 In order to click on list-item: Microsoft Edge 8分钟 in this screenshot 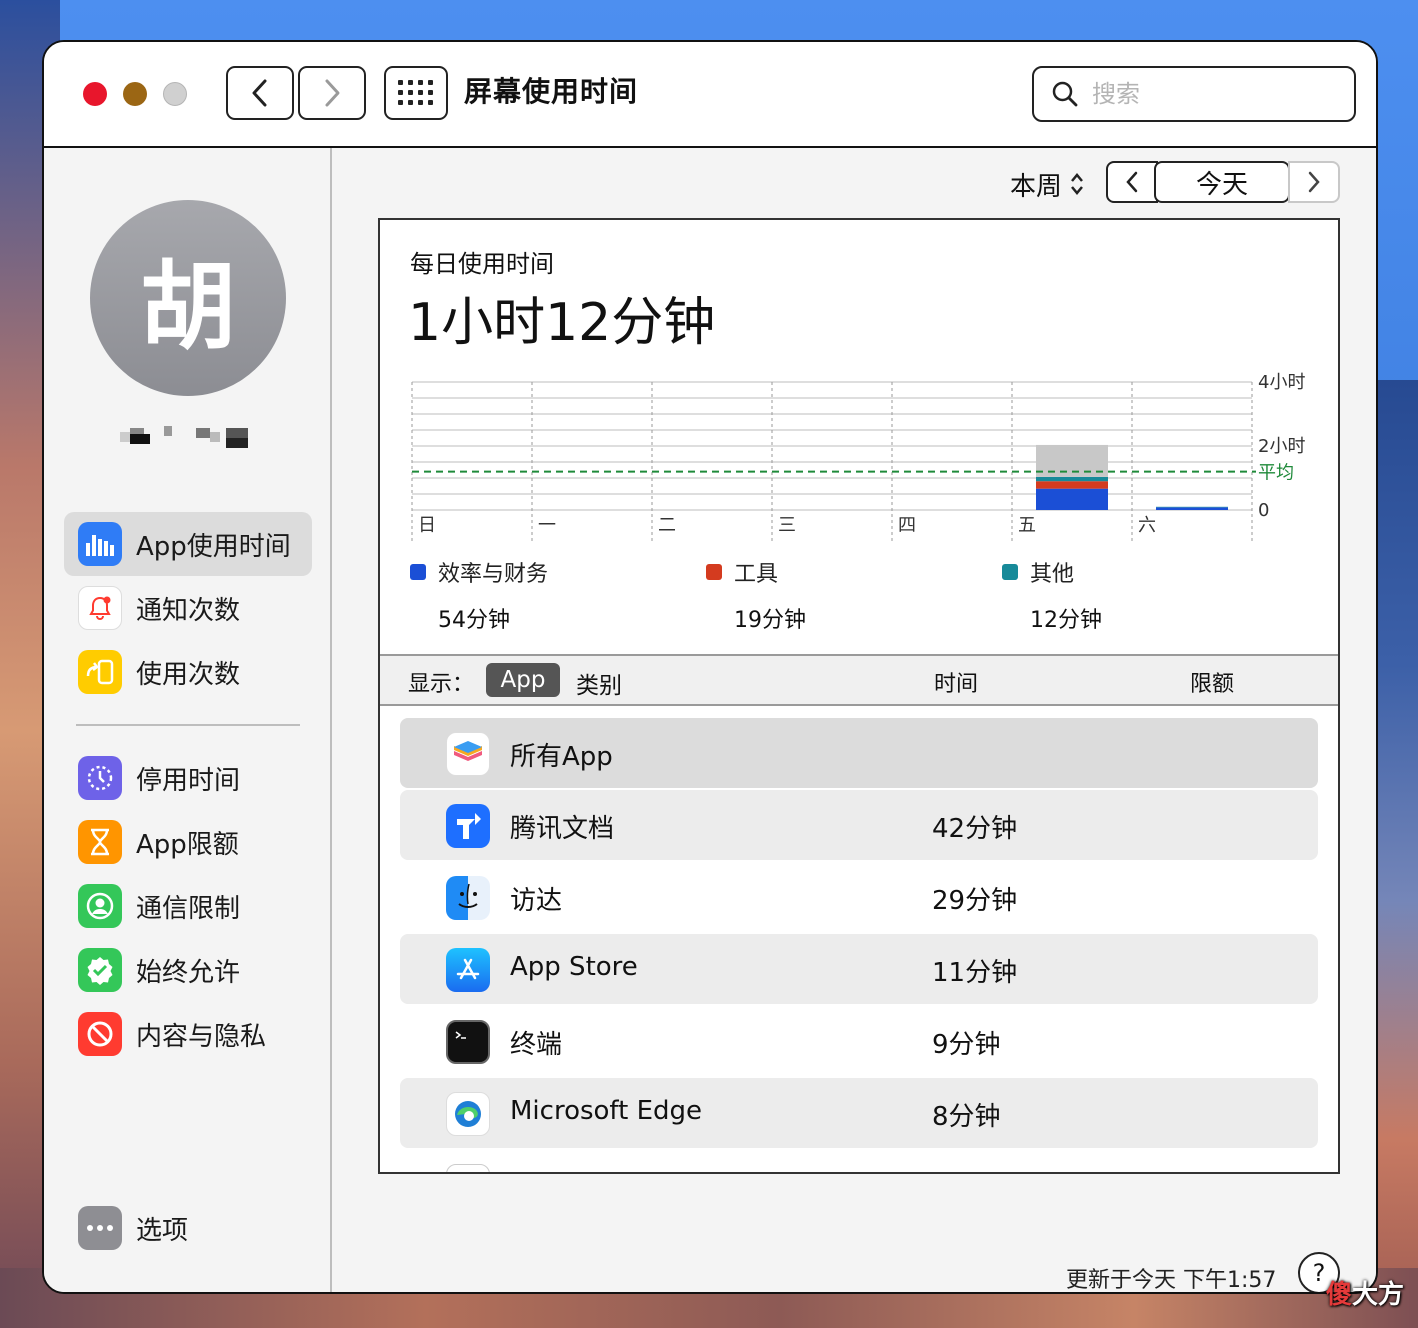, I will do `click(859, 1113)`.